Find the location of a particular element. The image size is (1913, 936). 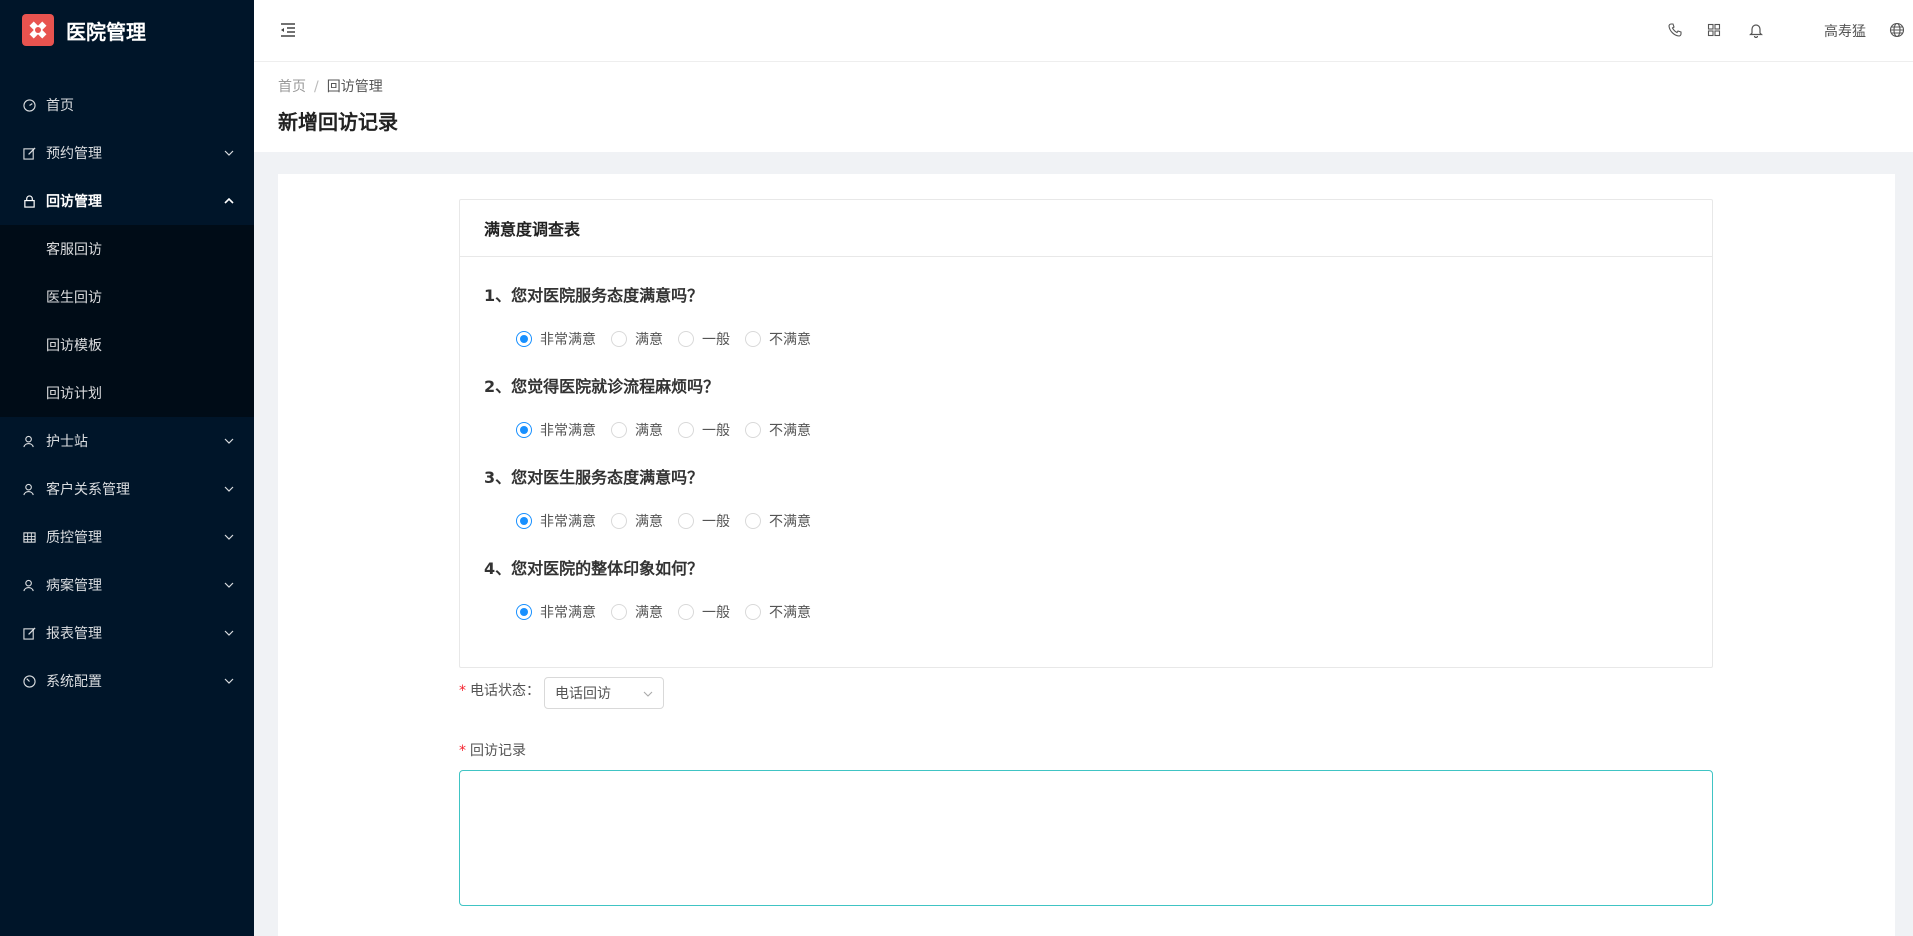

sidebar-item-label: 报表管理 is located at coordinates (74, 634).